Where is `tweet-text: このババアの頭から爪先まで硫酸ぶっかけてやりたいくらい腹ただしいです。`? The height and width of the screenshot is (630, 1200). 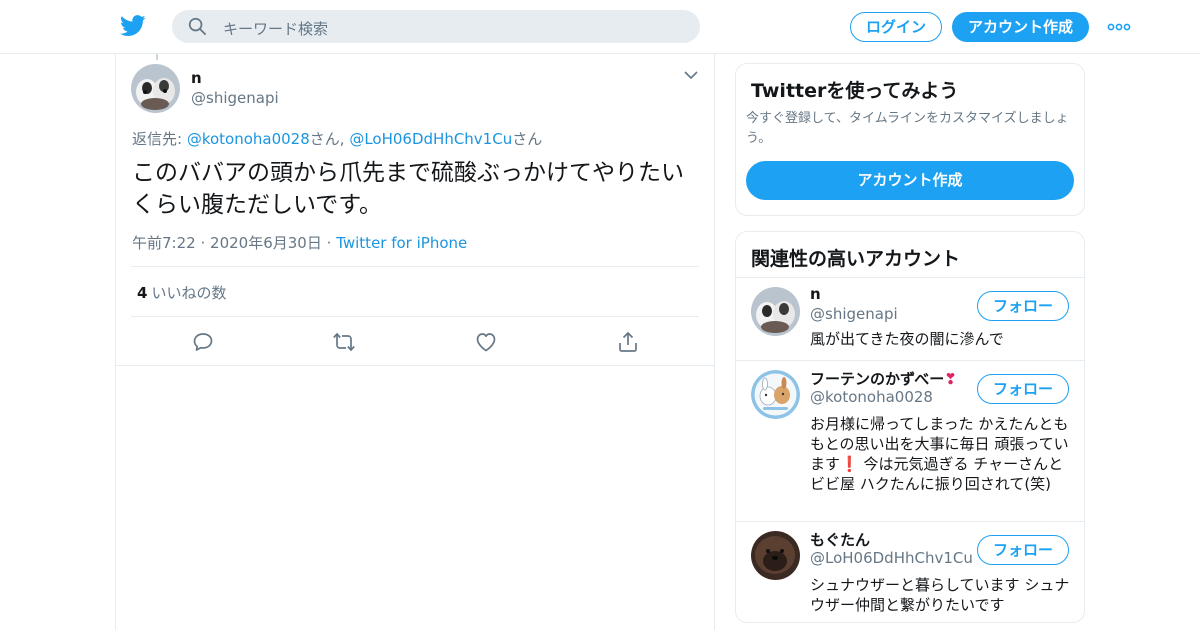
tweet-text: このババアの頭から爪先まで硫酸ぶっかけてやりたいくらい腹ただしいです。 is located at coordinates (408, 189).